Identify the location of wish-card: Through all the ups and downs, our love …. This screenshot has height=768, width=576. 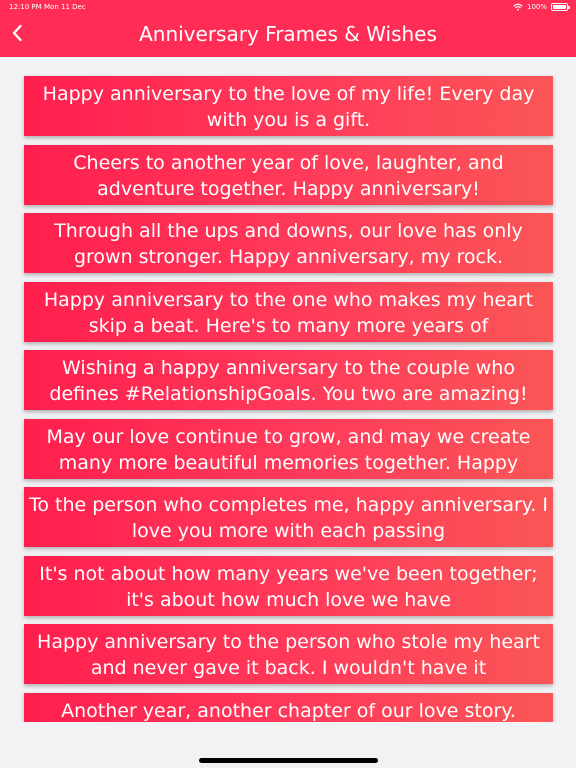
(288, 243).